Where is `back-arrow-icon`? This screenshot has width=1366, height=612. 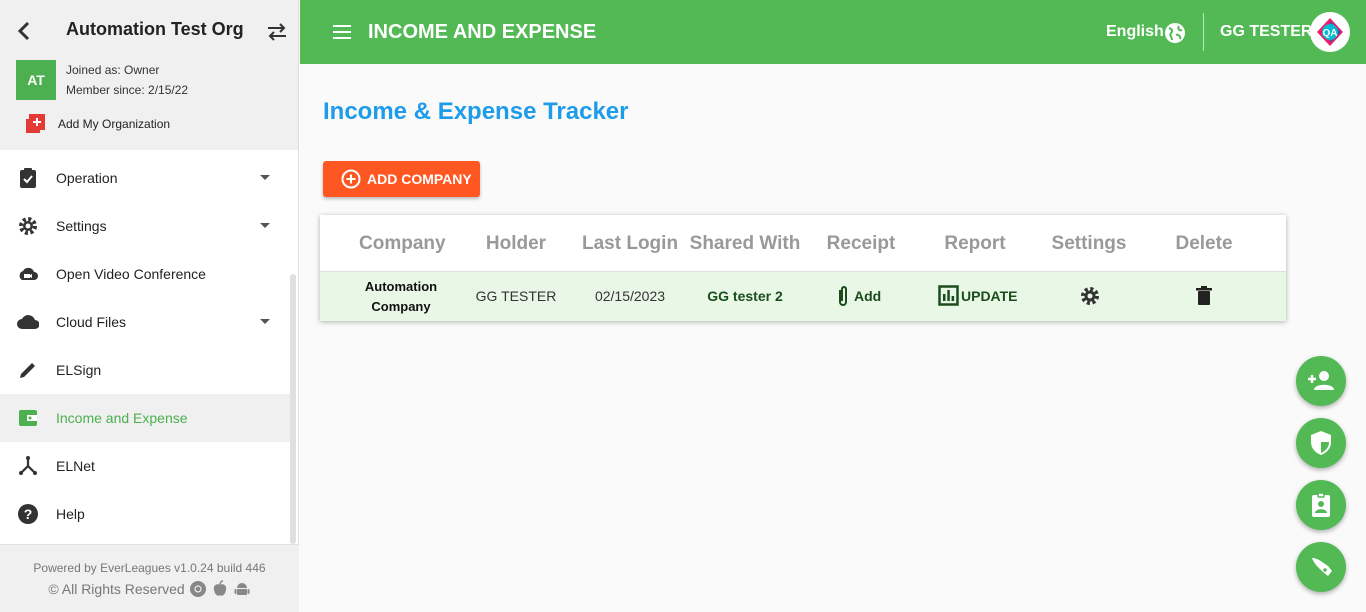
back-arrow-icon is located at coordinates (24, 31).